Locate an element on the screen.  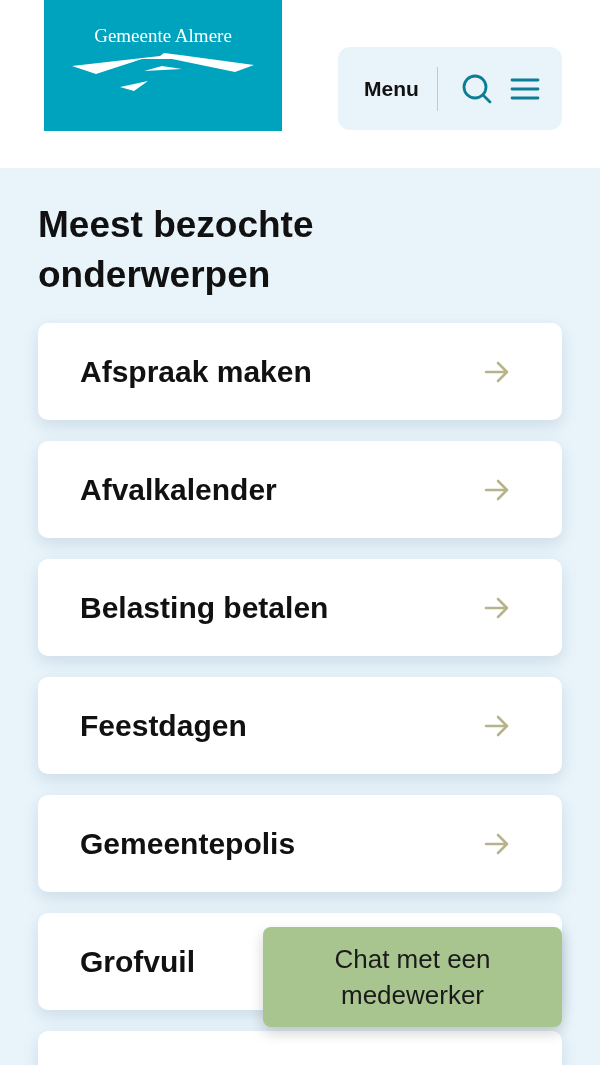
section-title: Meest bezochte onderwerpen is located at coordinates (176, 250).